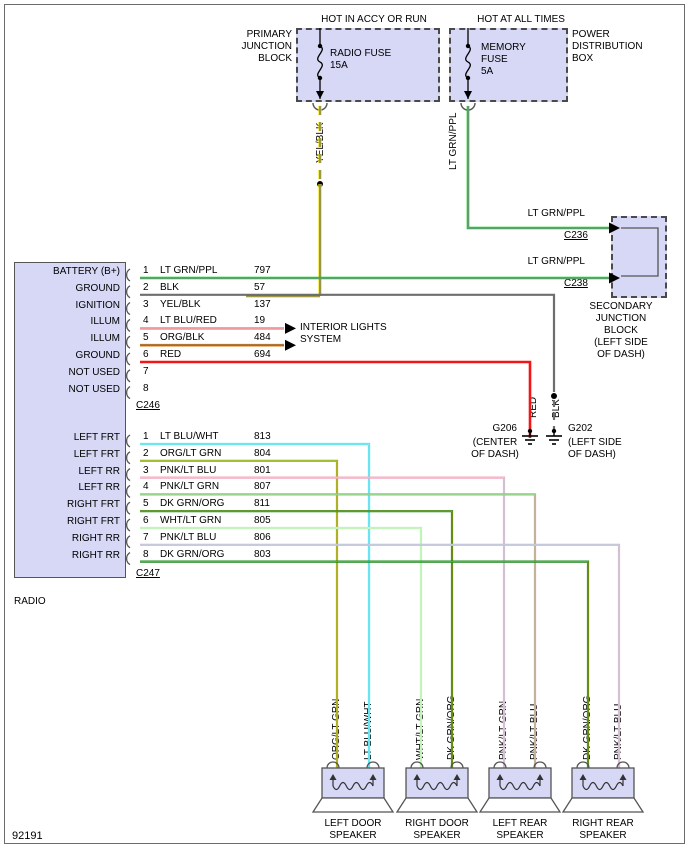 This screenshot has height=850, width=691. I want to click on c246-pin-6-function: GROUND, so click(97, 355).